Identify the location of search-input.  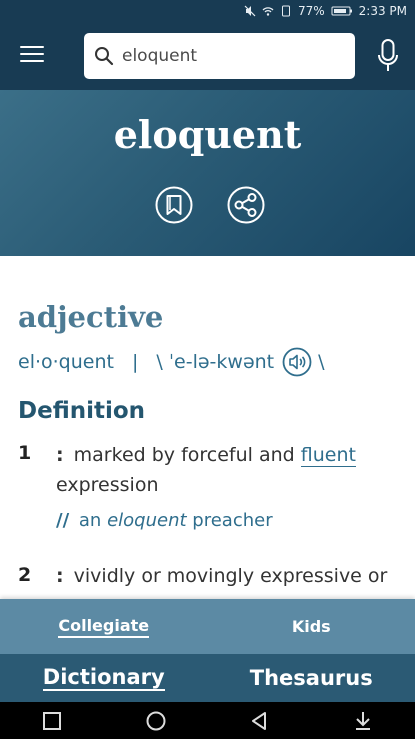
(227, 56).